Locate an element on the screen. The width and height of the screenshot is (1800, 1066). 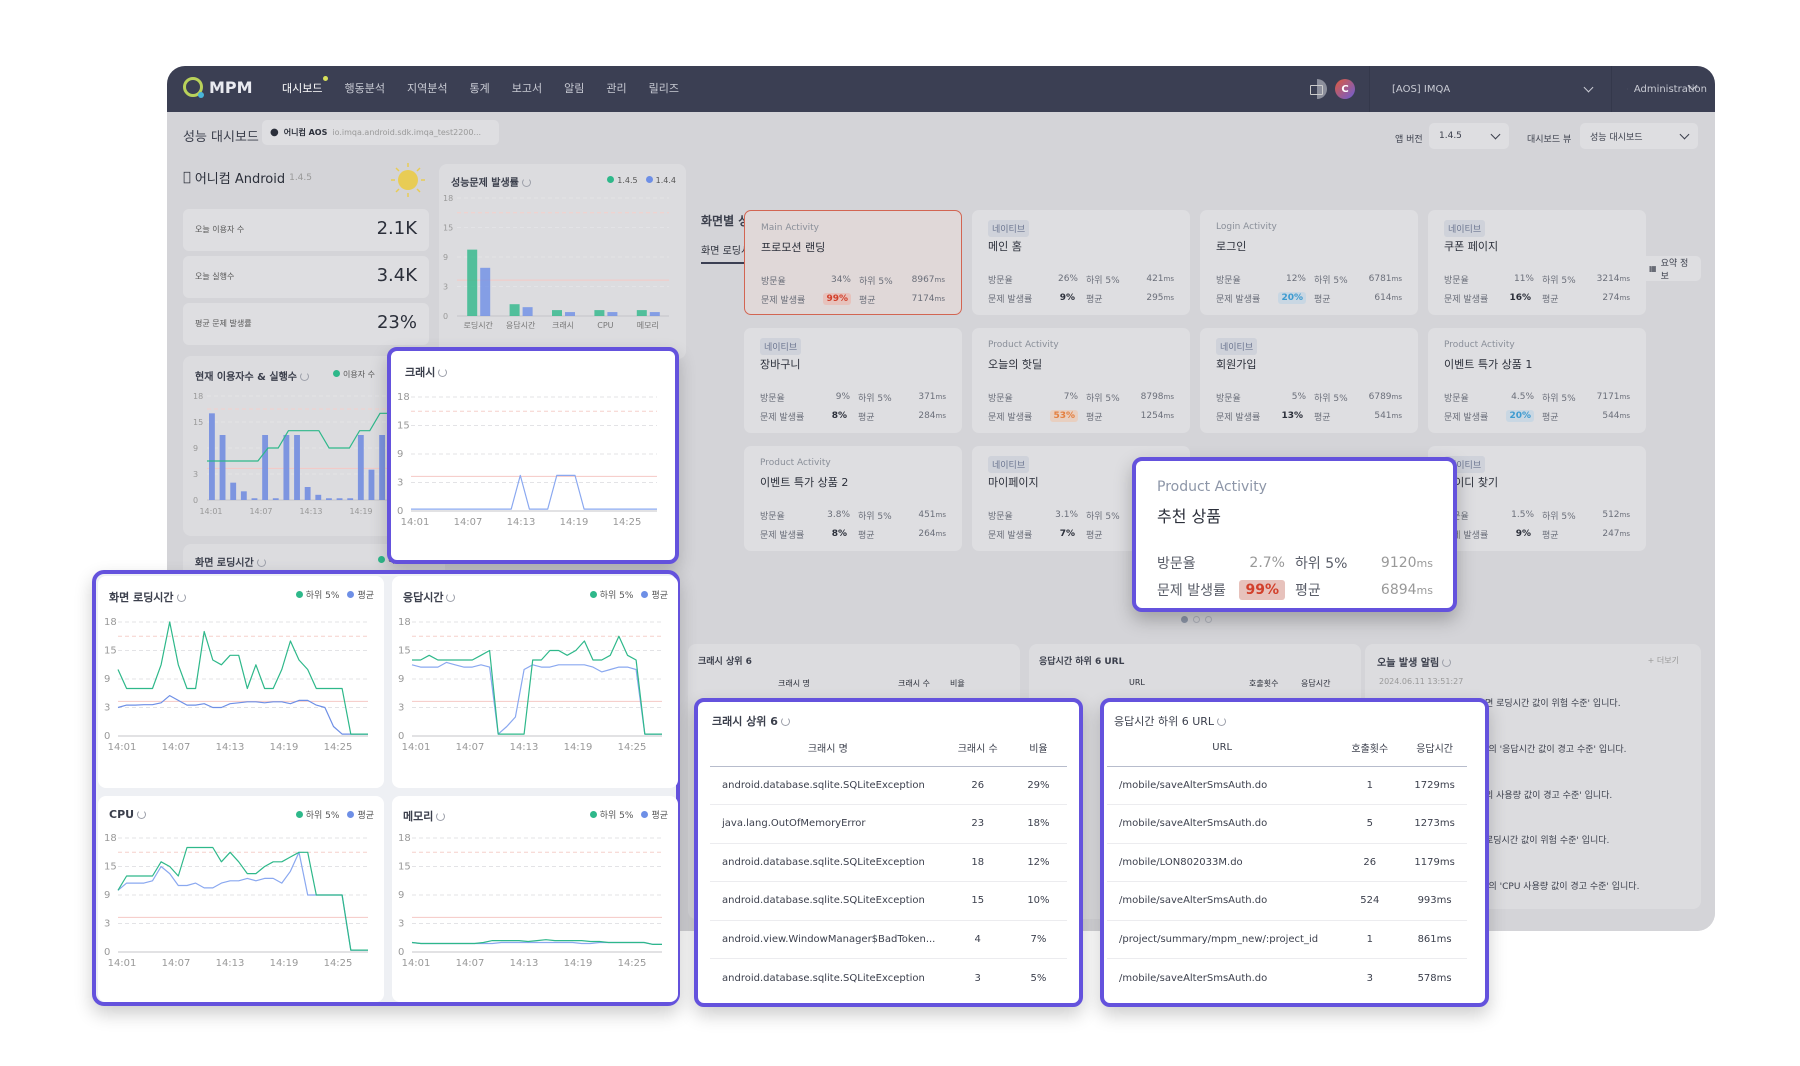
alert-item: ]의 '응답시간 값이 경고 수준' 입니다. is located at coordinates (1556, 748).